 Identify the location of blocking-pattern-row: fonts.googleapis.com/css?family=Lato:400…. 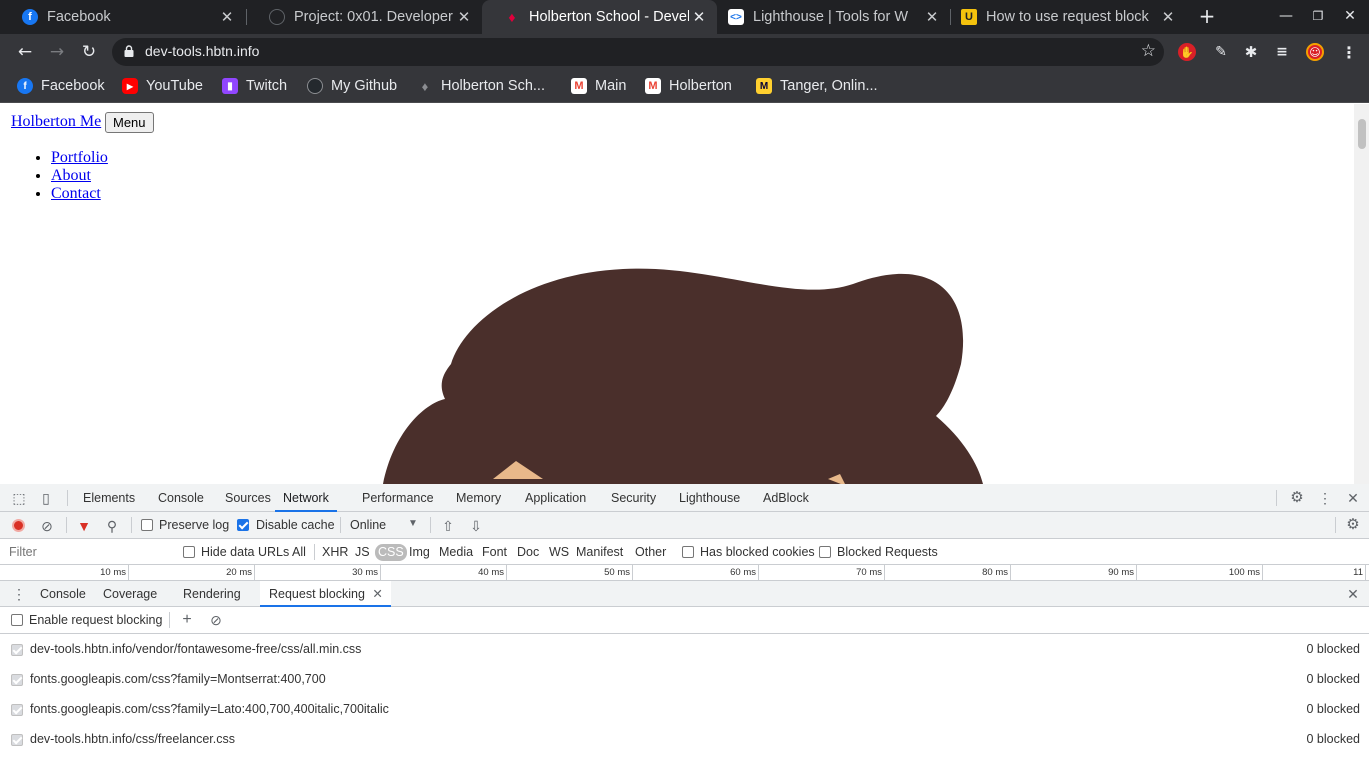
(684, 709).